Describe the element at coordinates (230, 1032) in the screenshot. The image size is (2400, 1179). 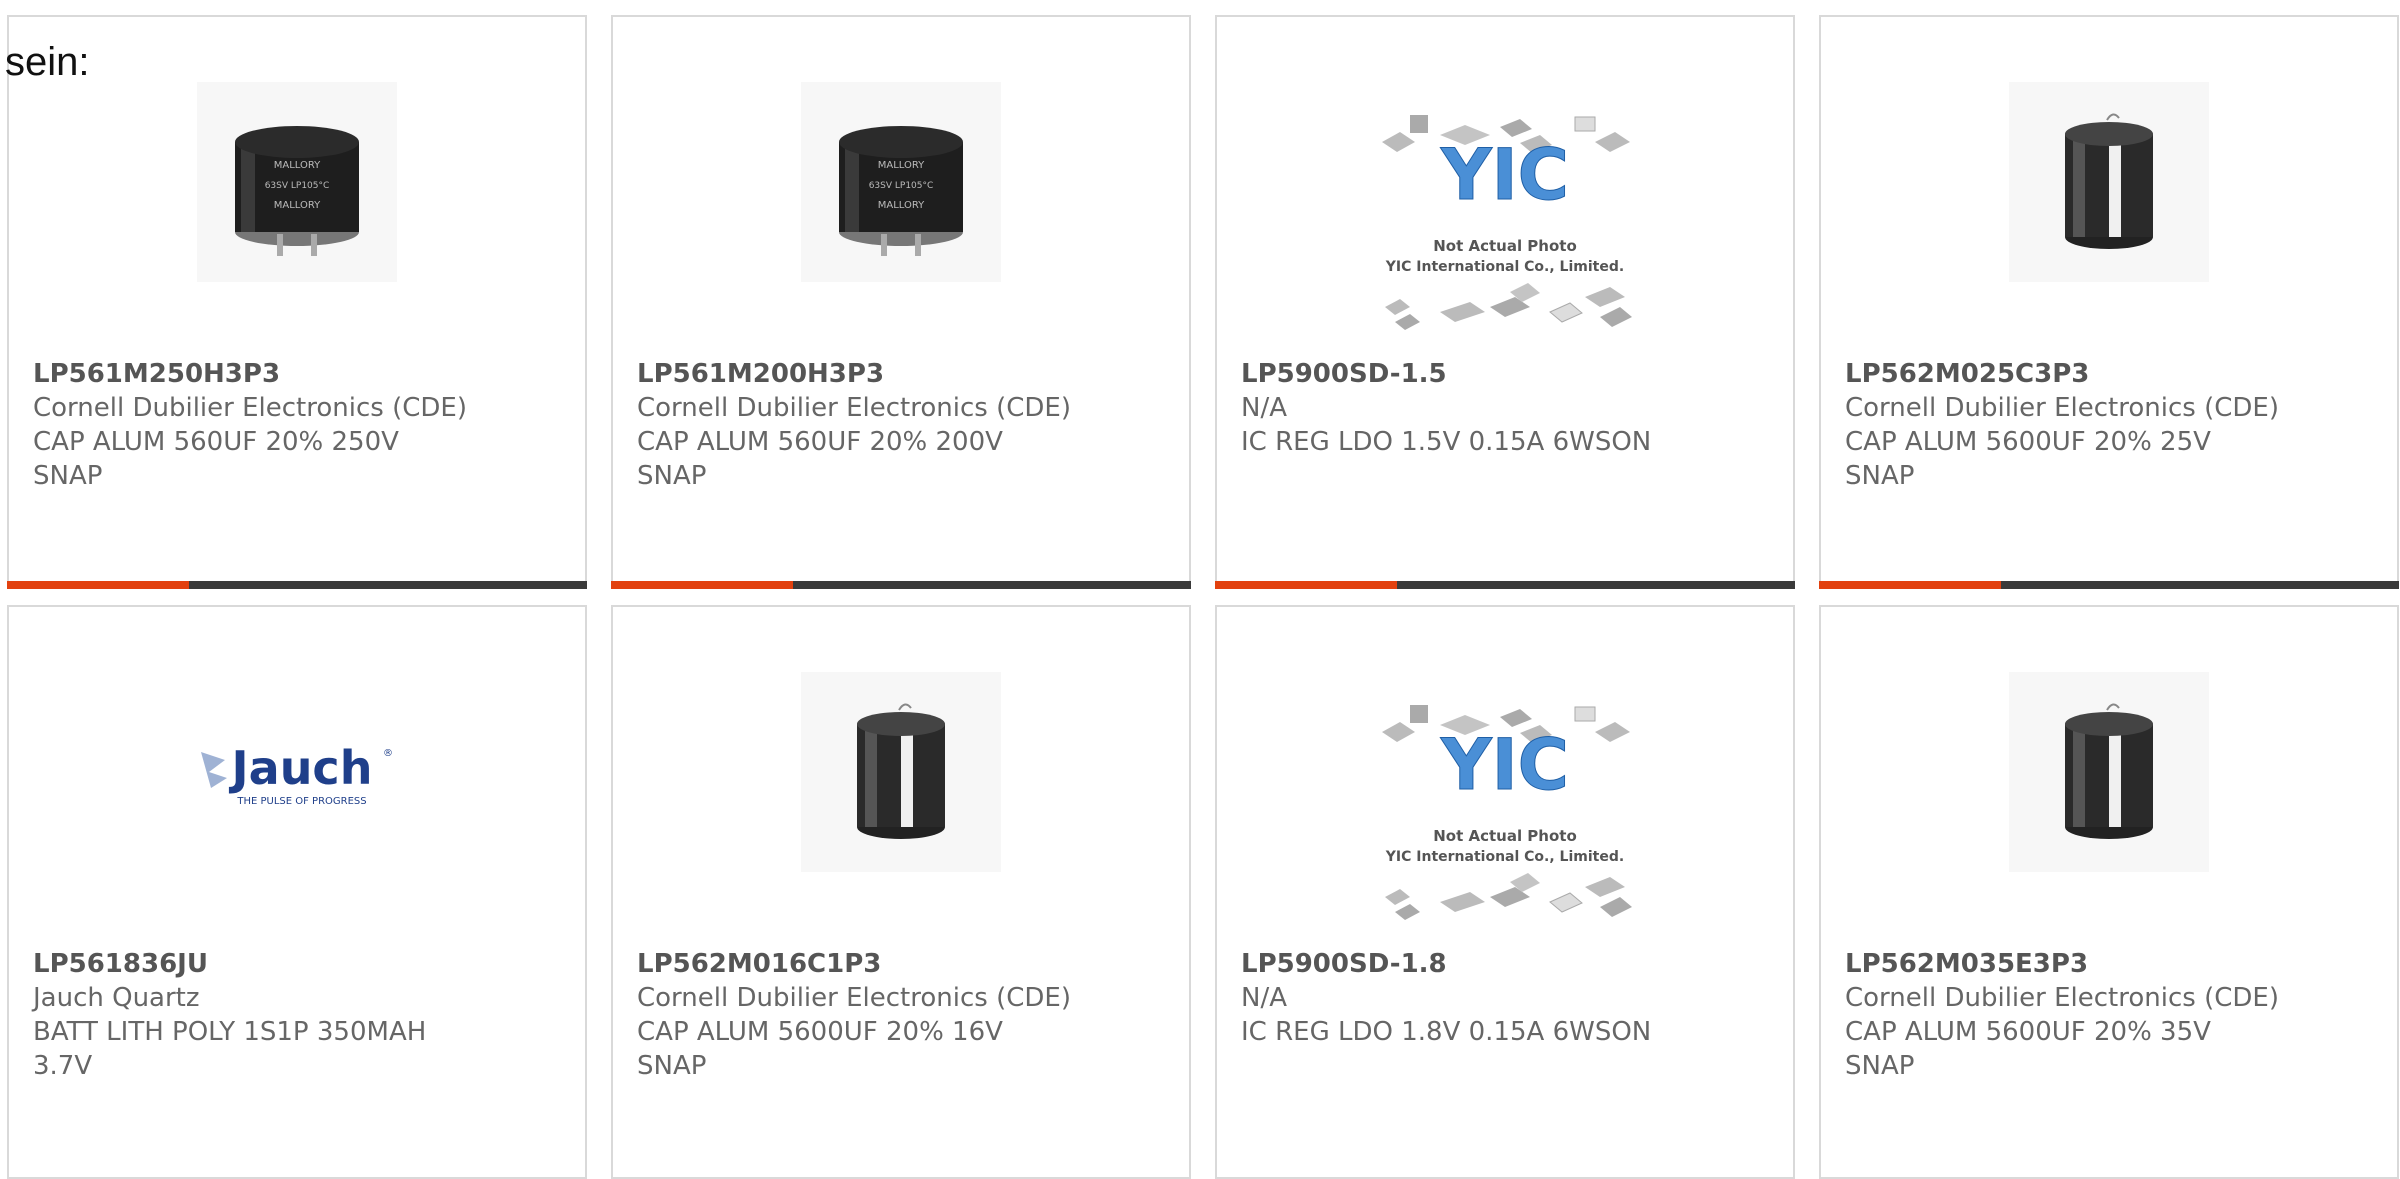
I see `description: BATT LITH POLY 1S1P 350MAH` at that location.